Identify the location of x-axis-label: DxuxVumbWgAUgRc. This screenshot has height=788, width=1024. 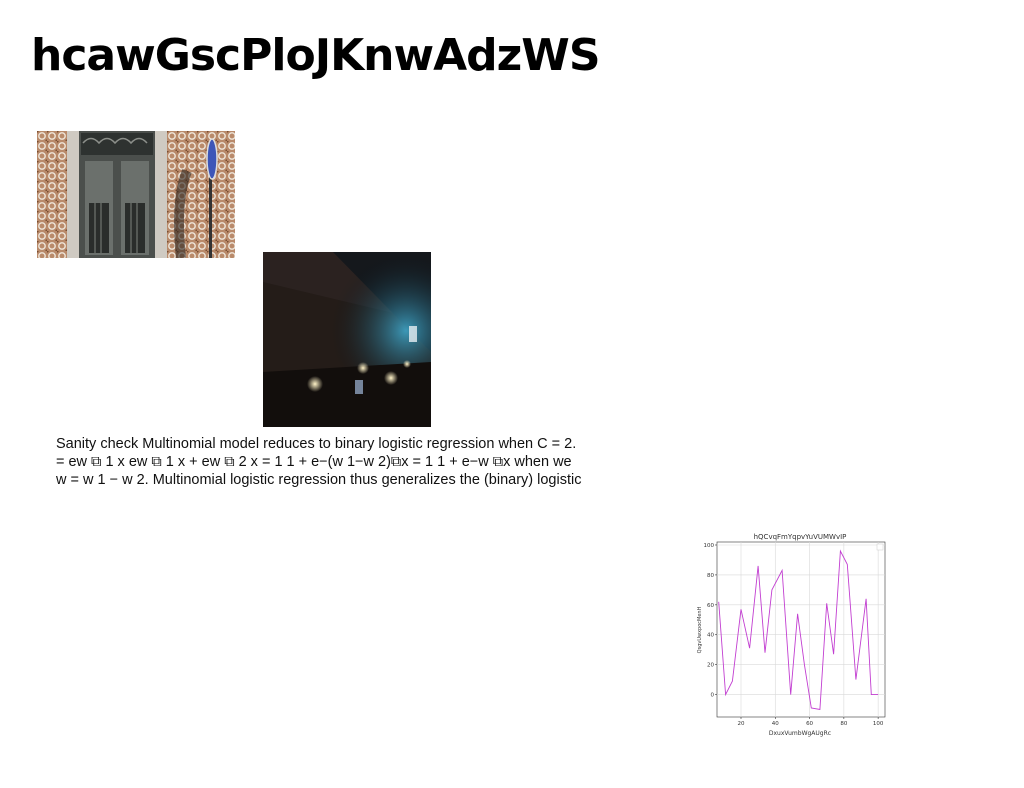
(800, 733).